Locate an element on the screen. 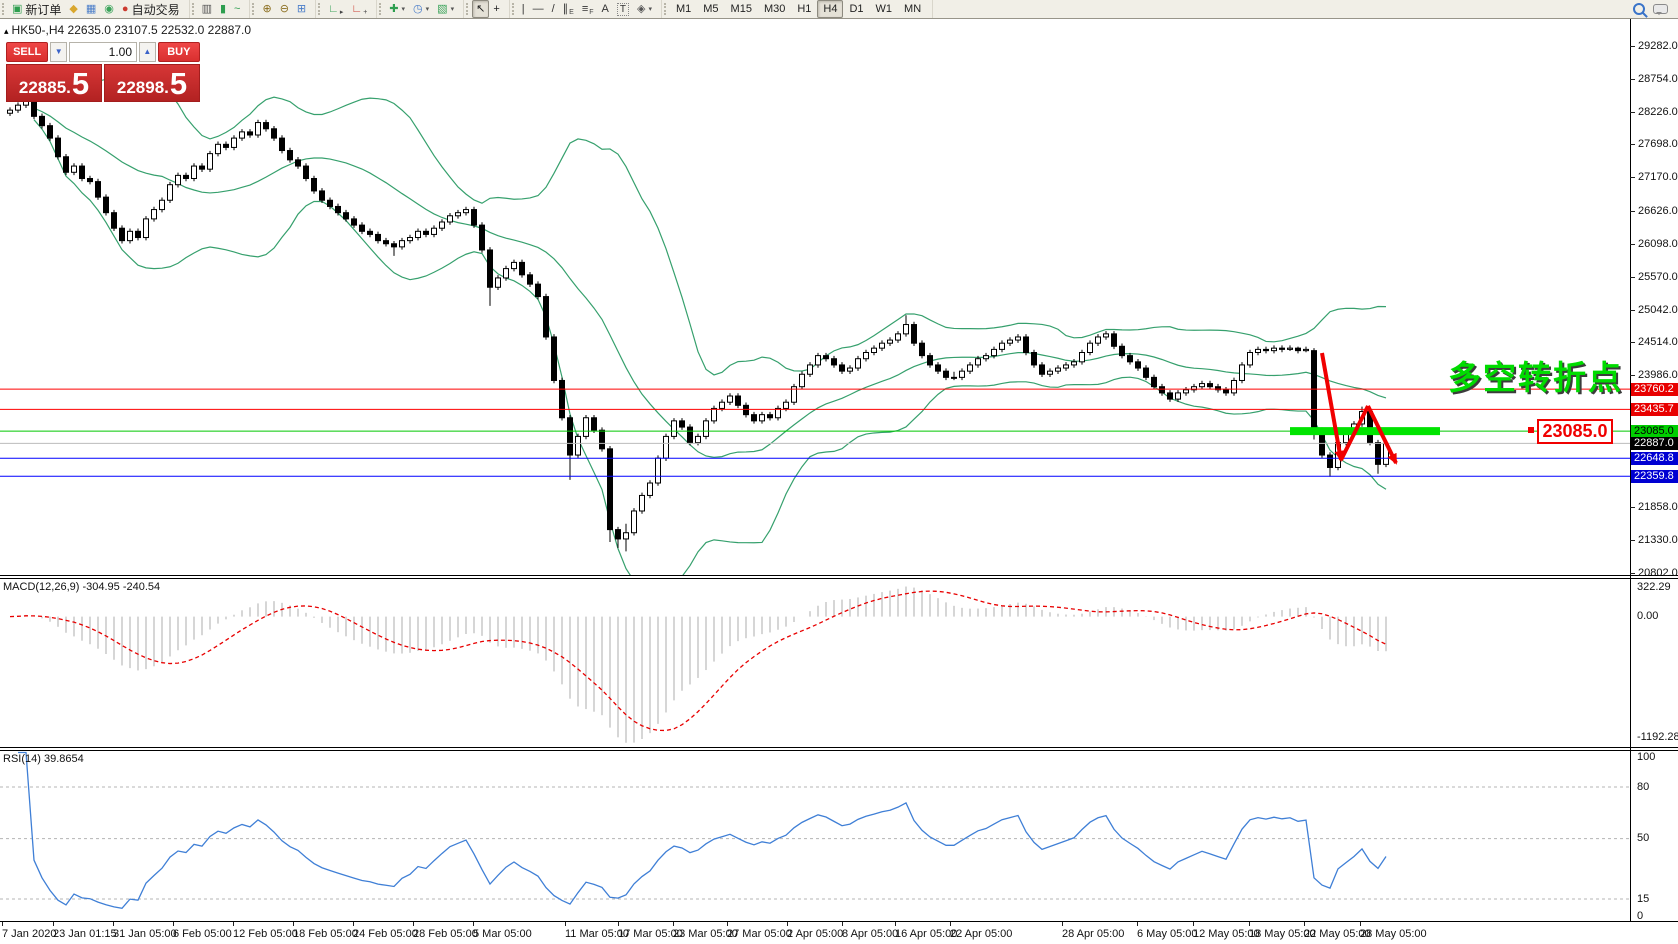 This screenshot has height=944, width=1678. cursor-icon: ↖ is located at coordinates (481, 9).